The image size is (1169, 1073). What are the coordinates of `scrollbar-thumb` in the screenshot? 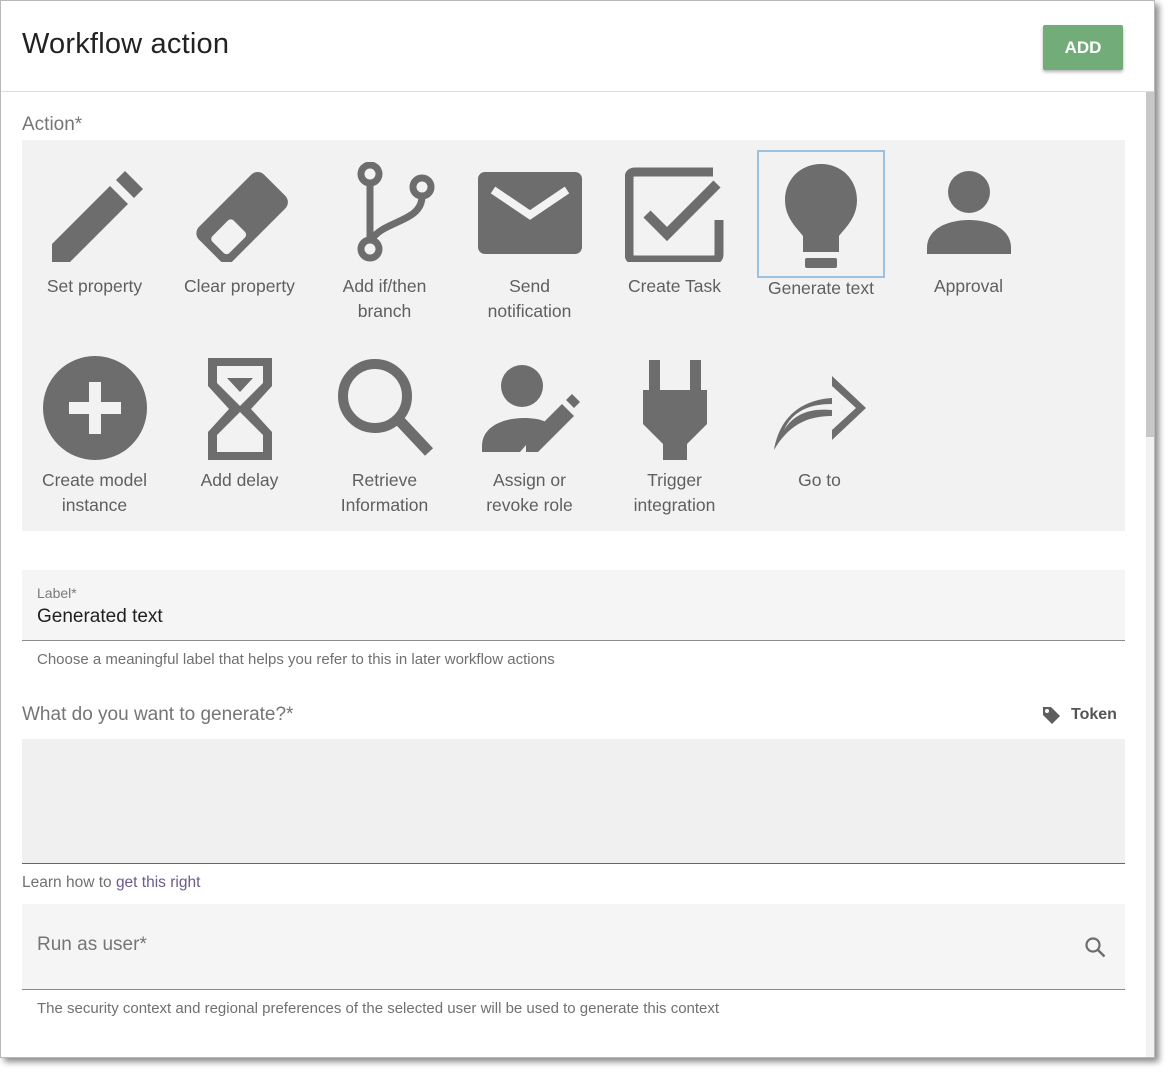 It's located at (1150, 264).